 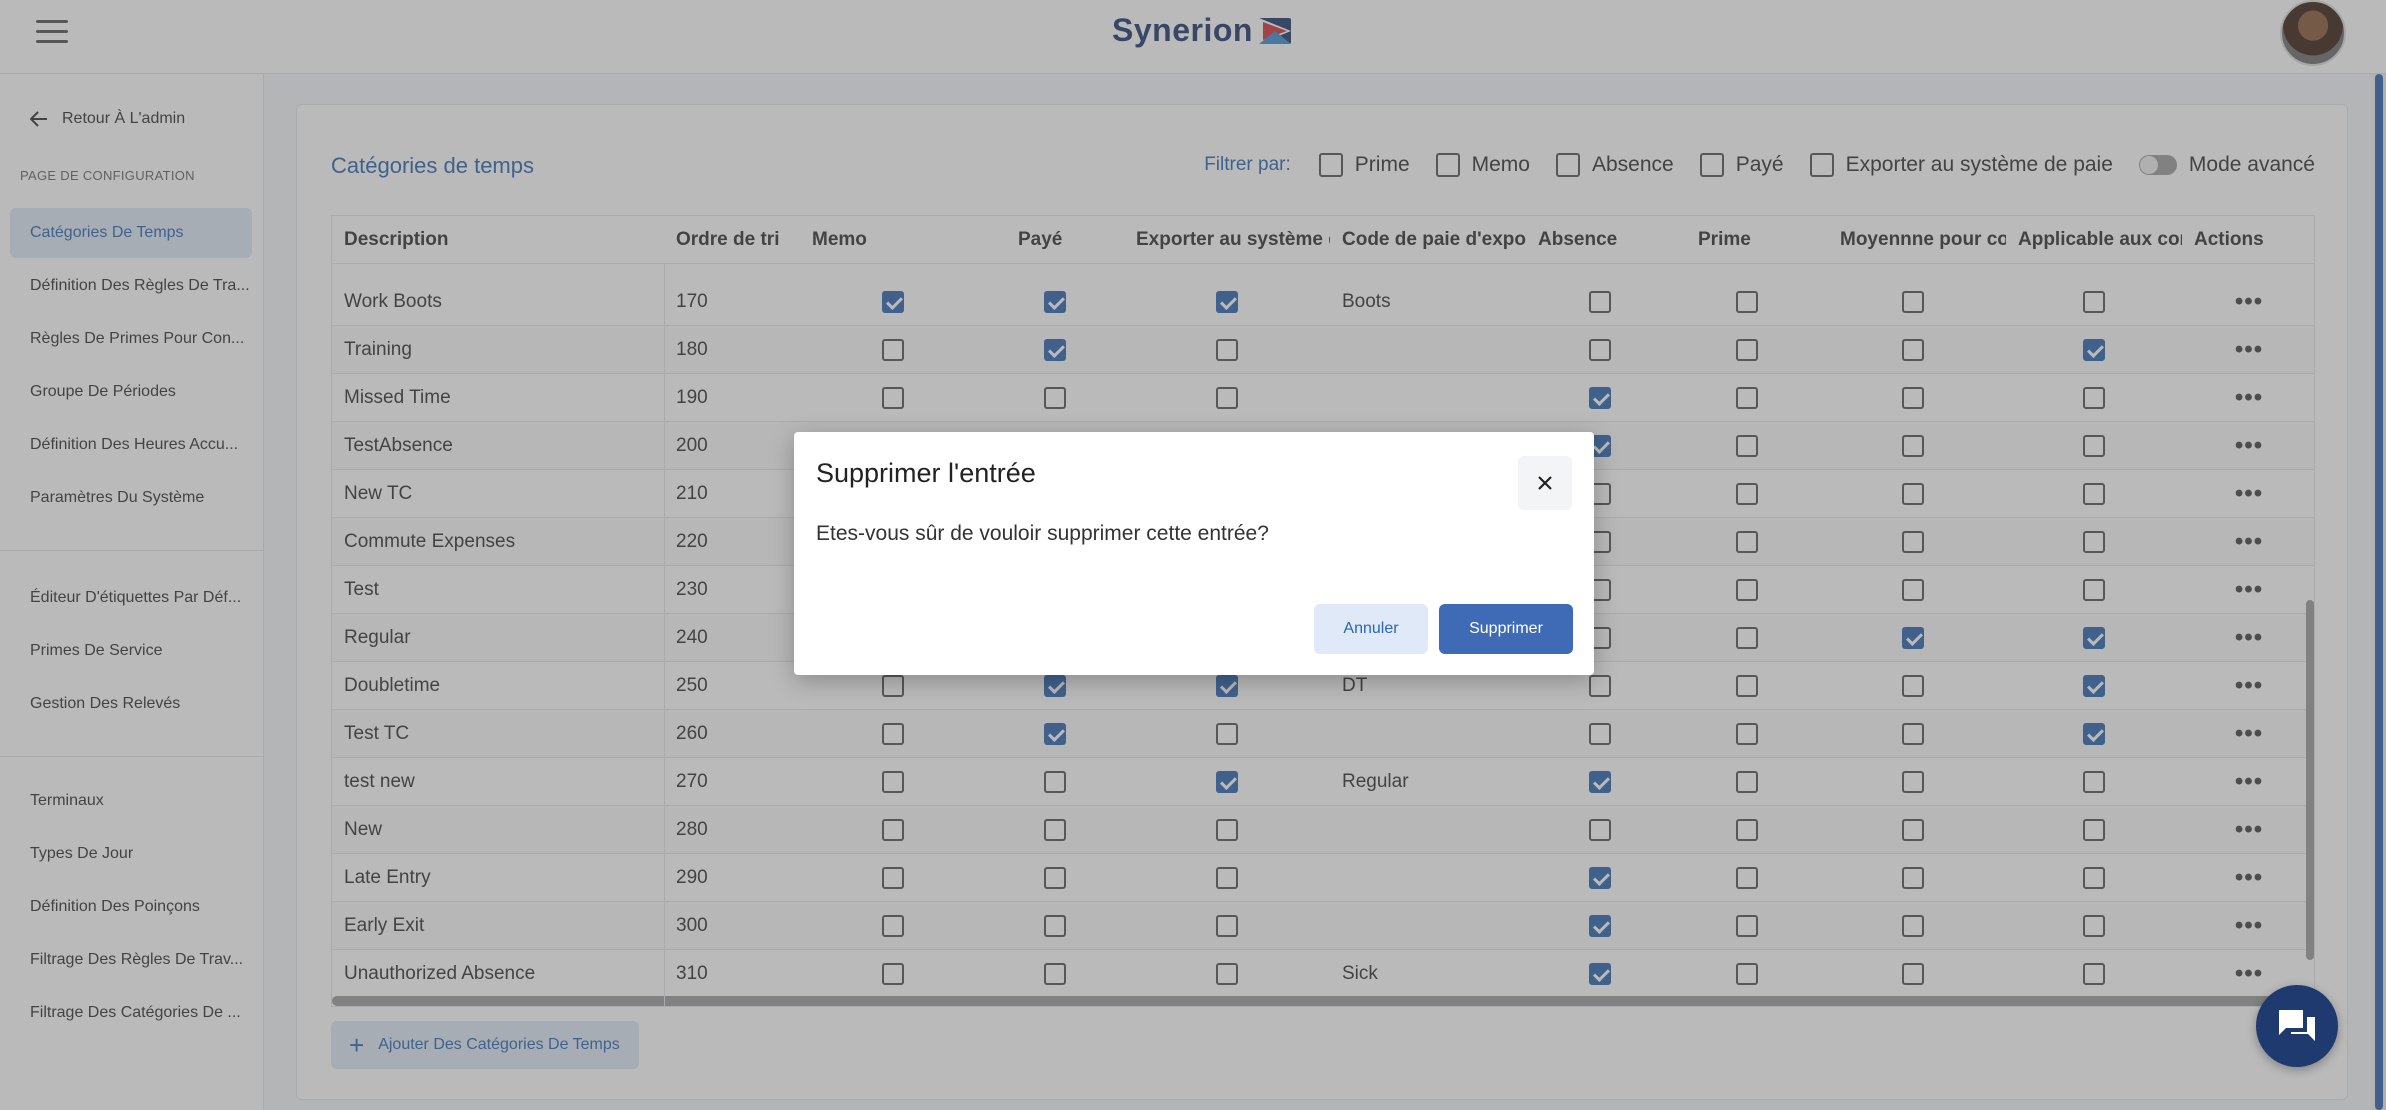 I want to click on chat-icon, so click(x=2297, y=1025).